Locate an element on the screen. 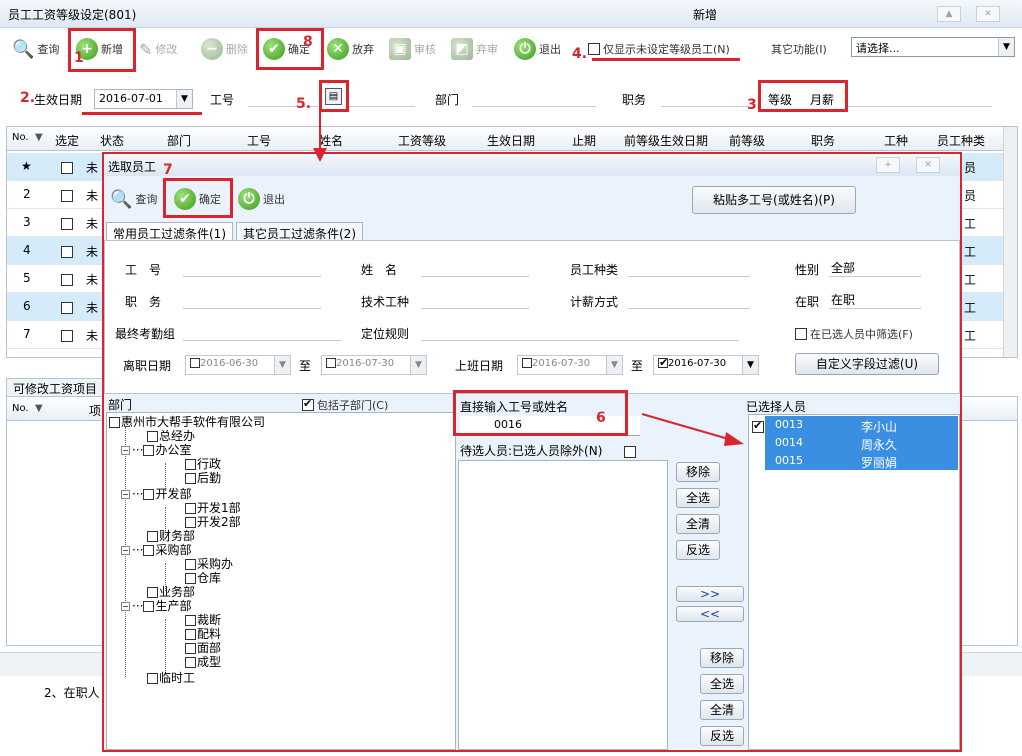  pending-remove-button: 移除 is located at coordinates (698, 472).